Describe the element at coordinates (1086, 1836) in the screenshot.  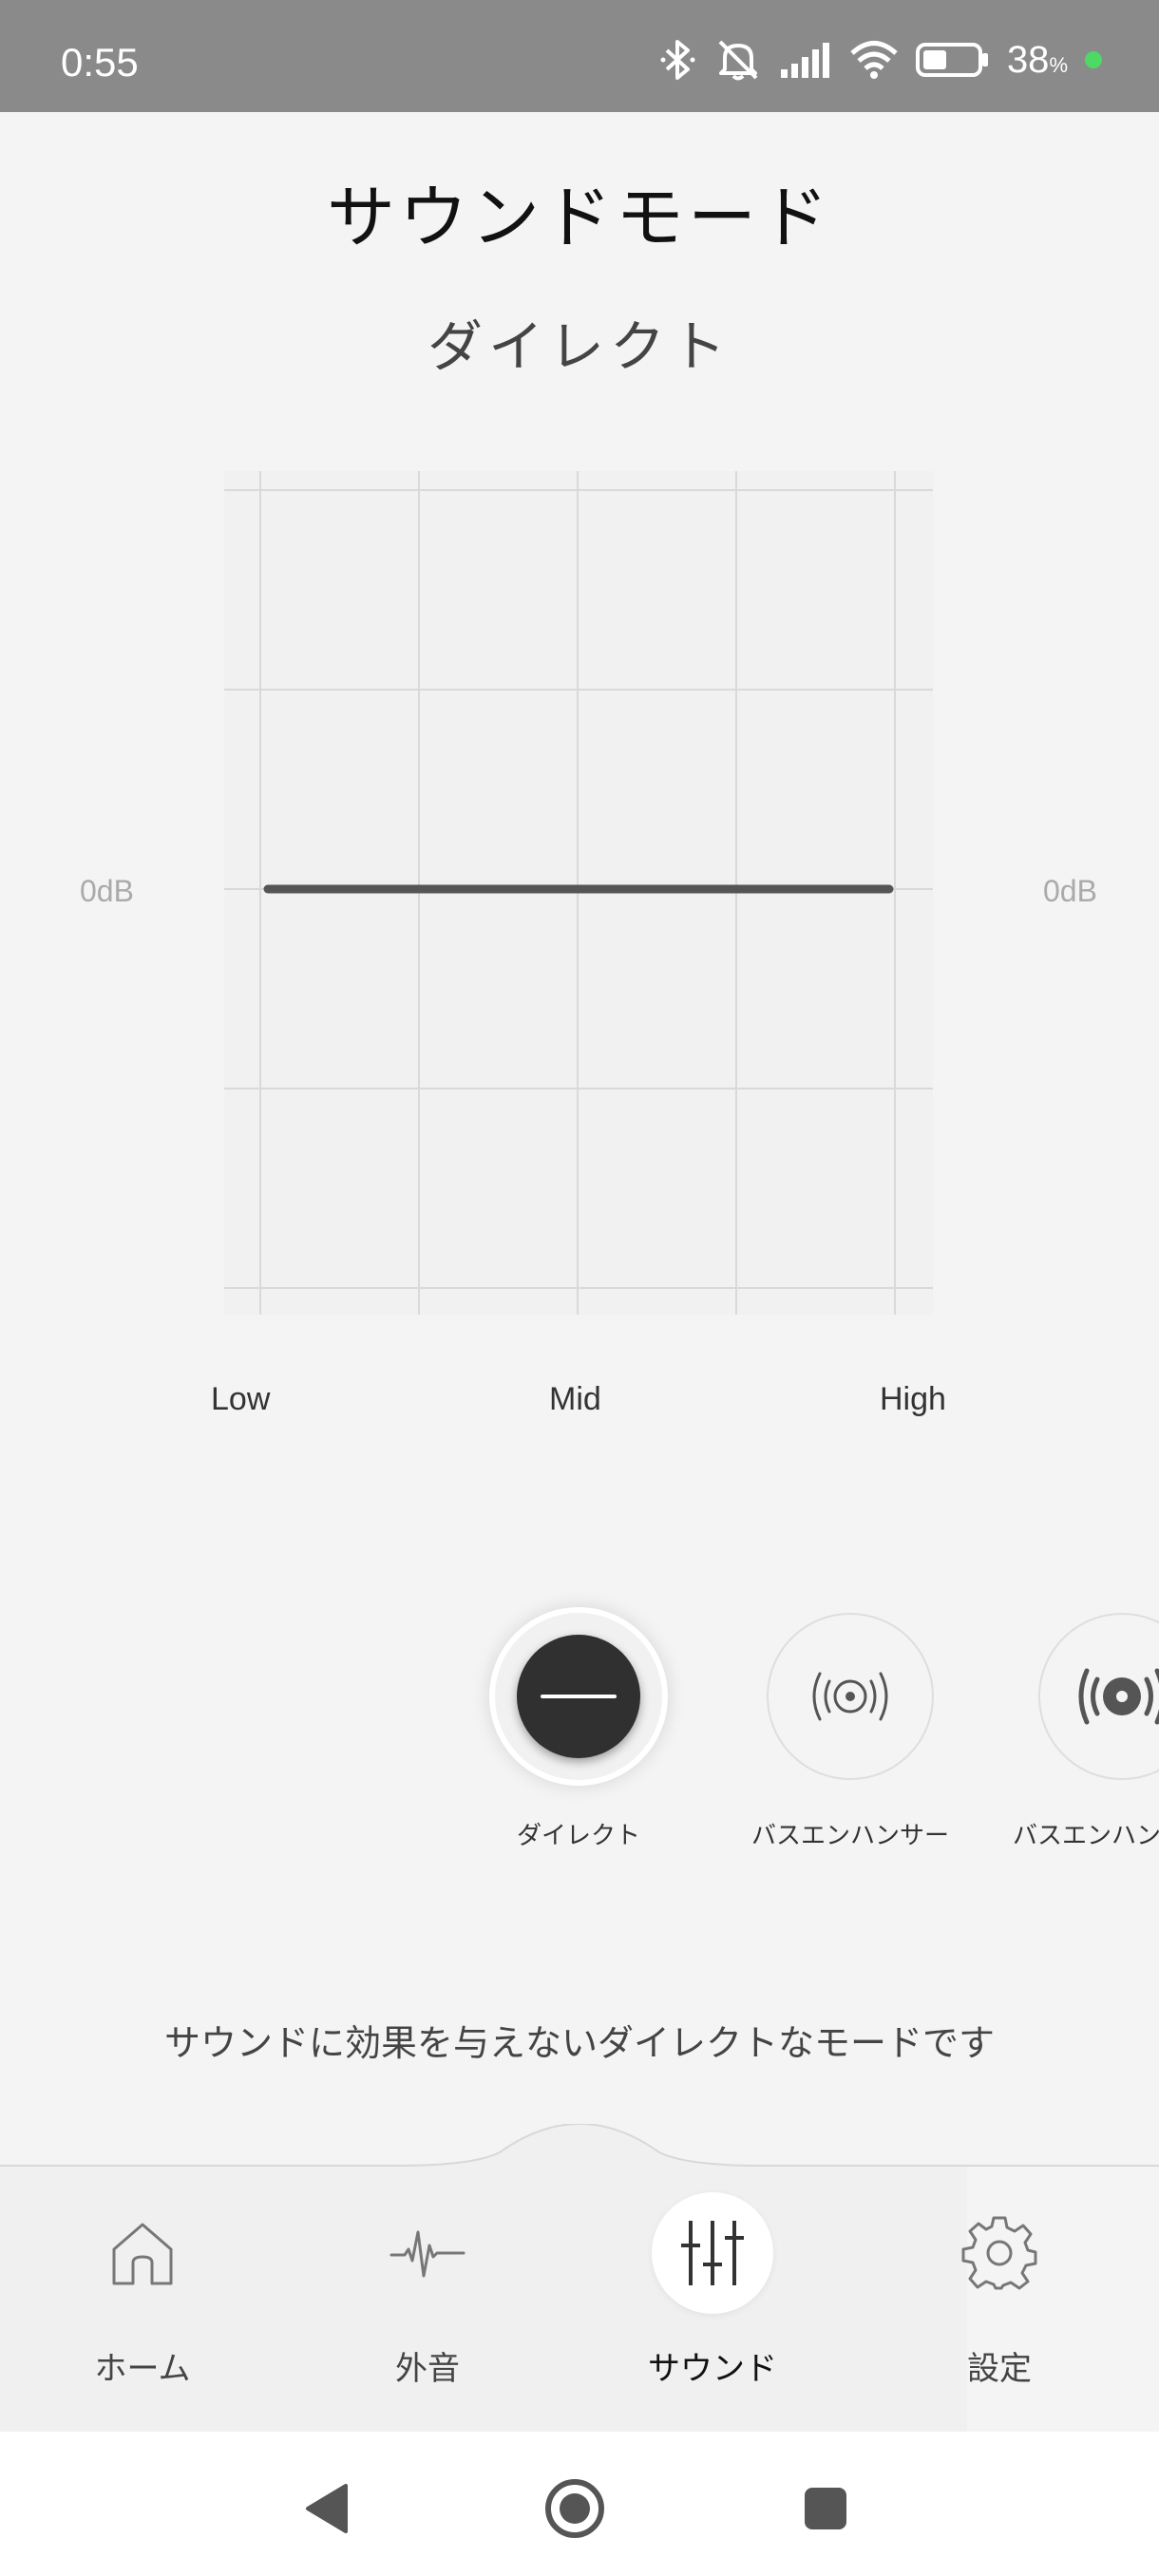
I see `mode-label-bass-enhancer-strong: バスエンハン` at that location.